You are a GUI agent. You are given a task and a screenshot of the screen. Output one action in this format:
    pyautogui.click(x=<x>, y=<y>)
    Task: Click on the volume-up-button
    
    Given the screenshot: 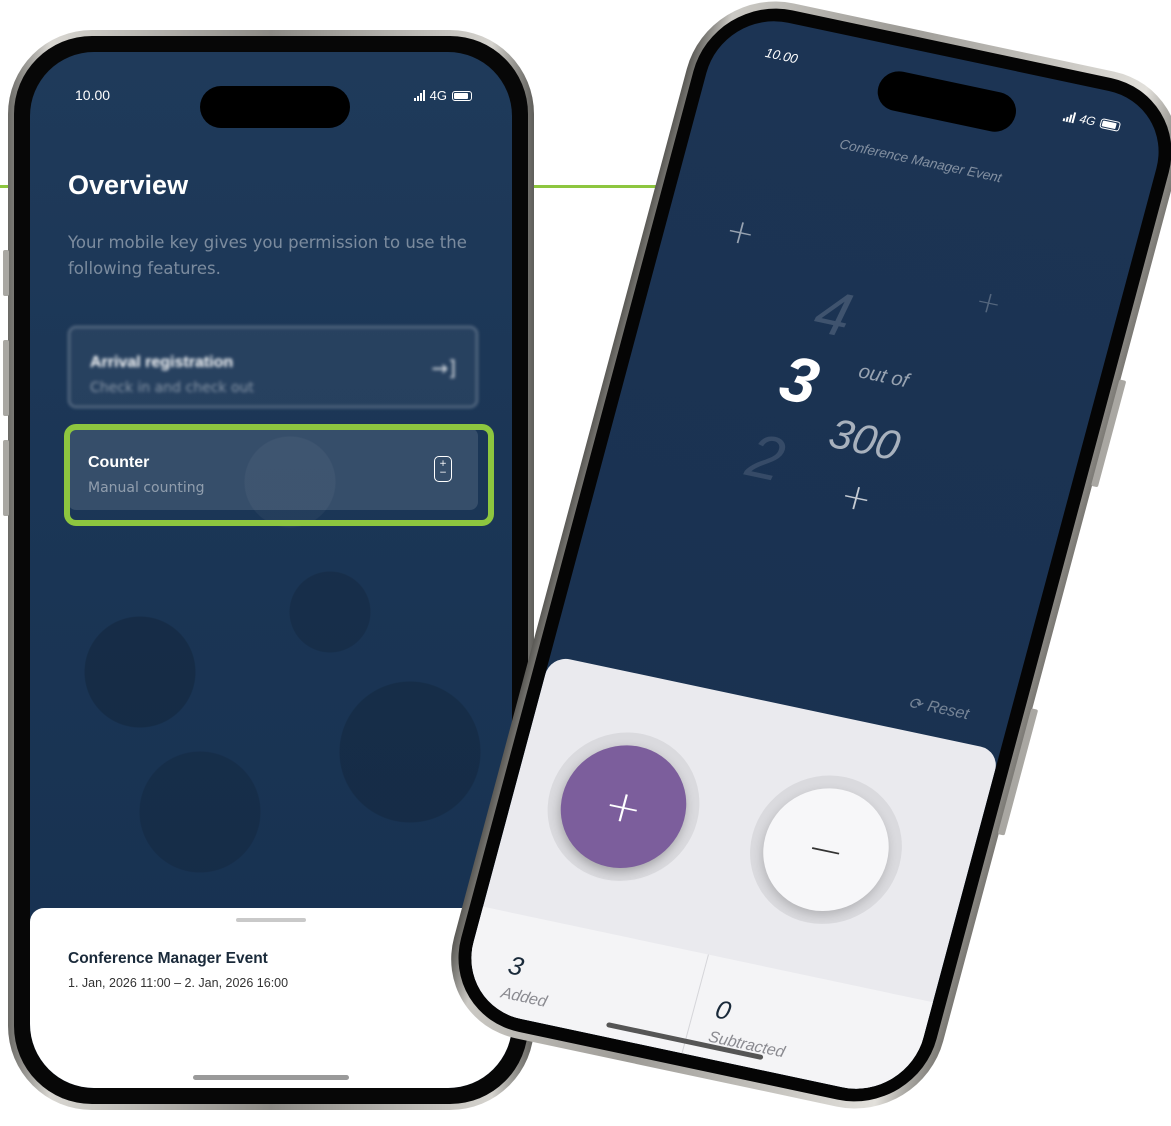 What is the action you would take?
    pyautogui.click(x=6, y=378)
    